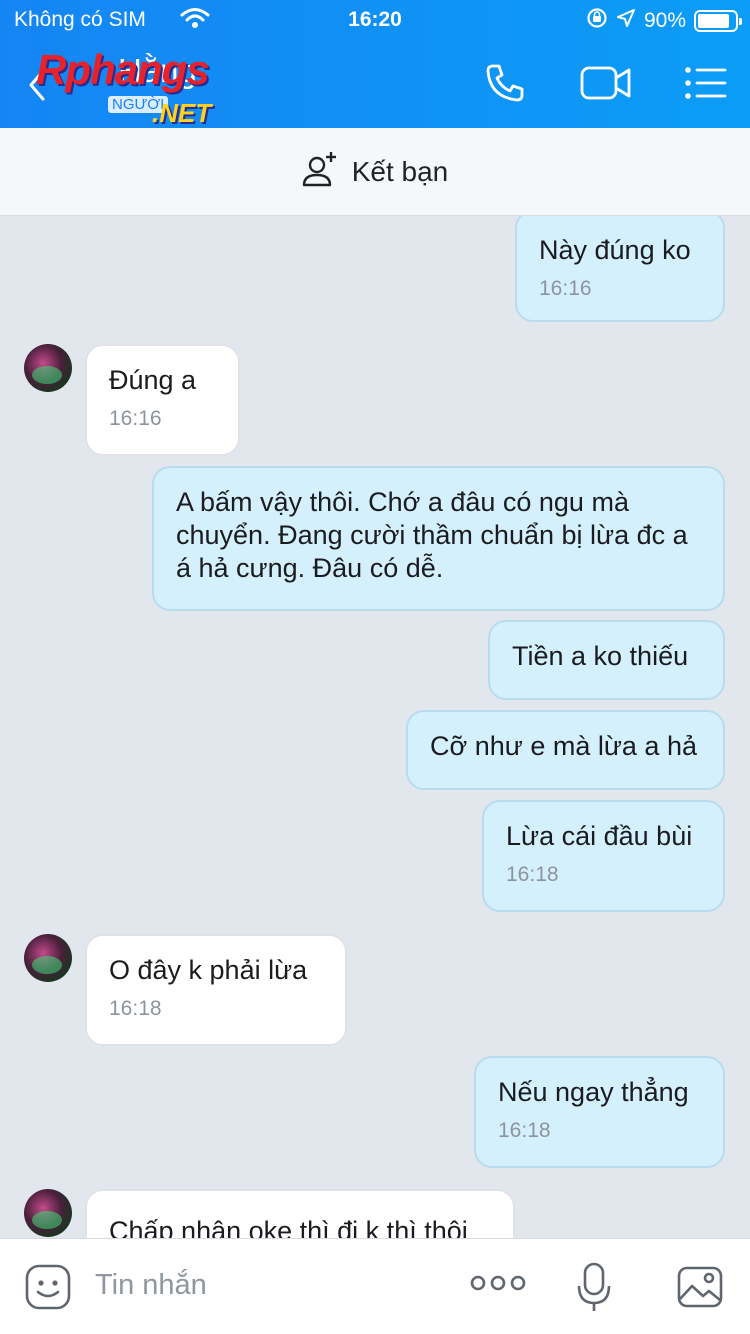 This screenshot has height=1334, width=750. Describe the element at coordinates (400, 171) in the screenshot. I see `add-friend-label: Kết bạn` at that location.